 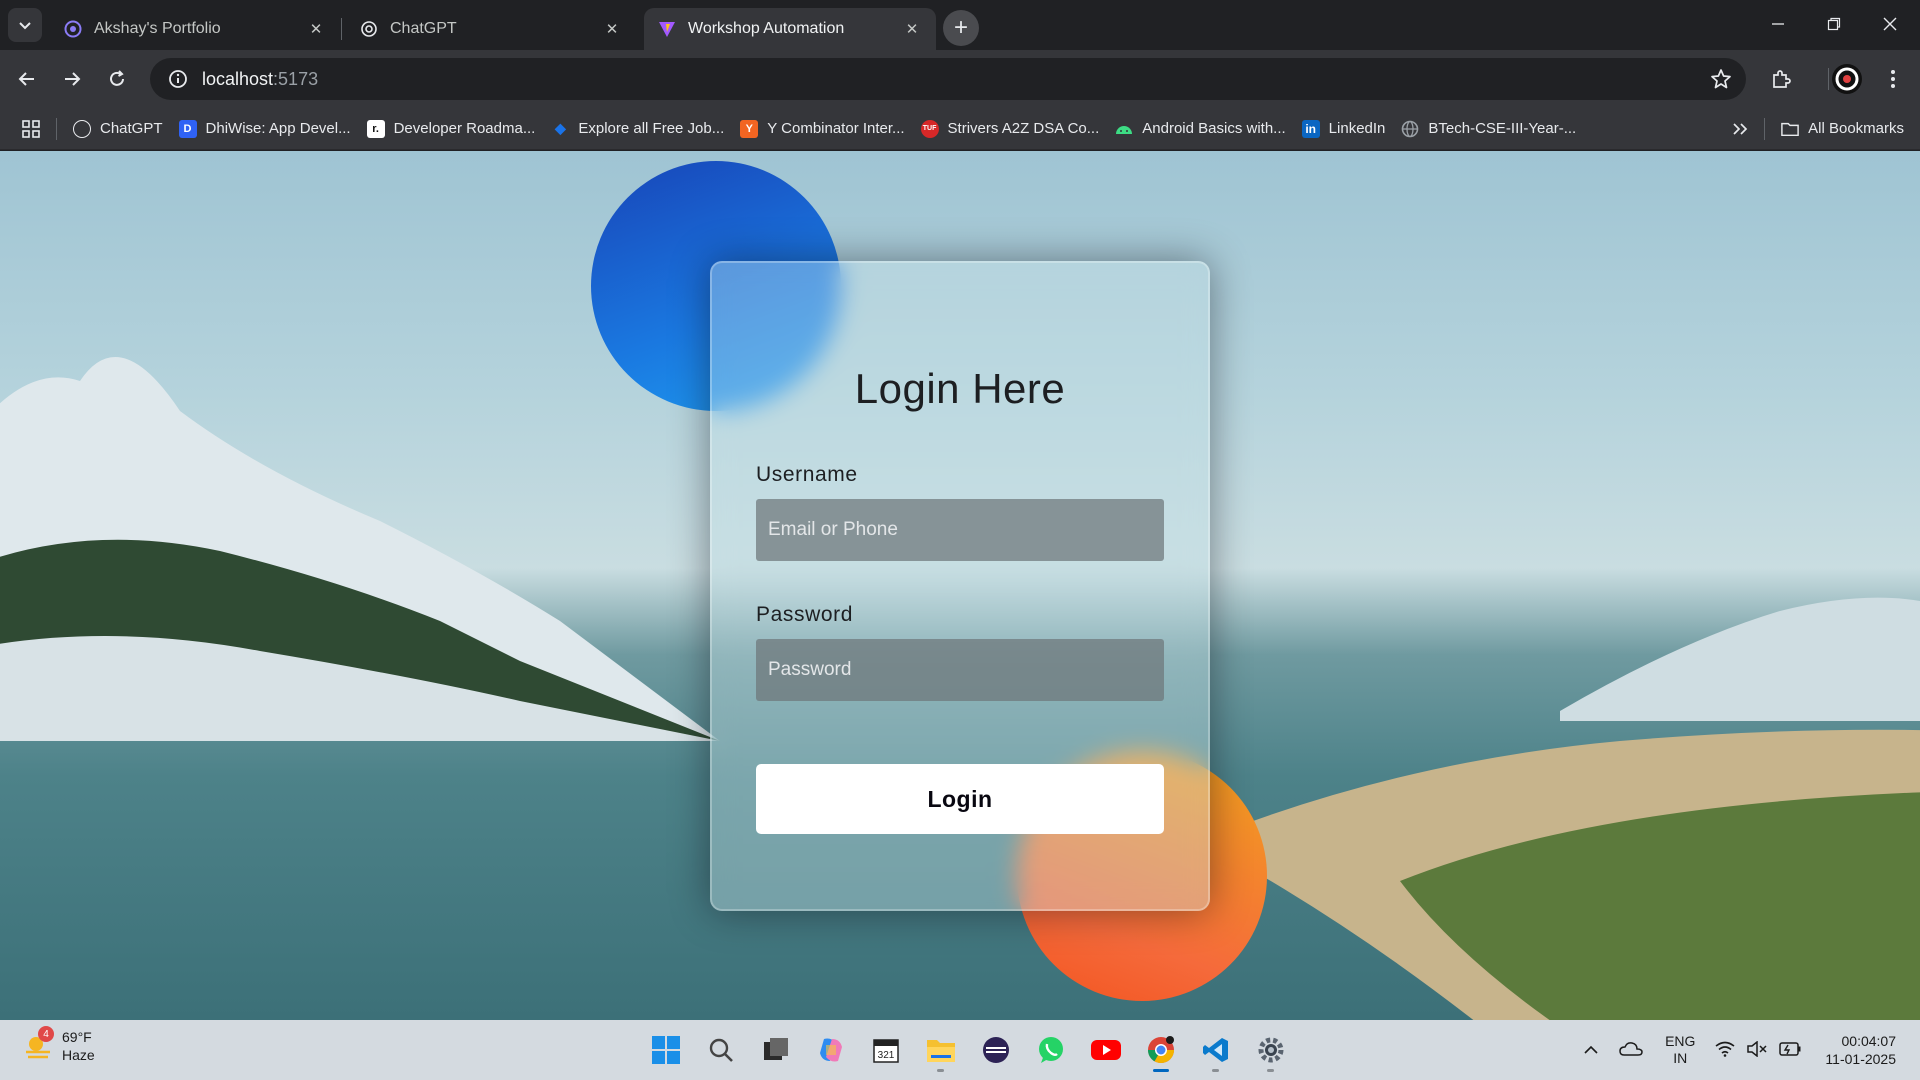 I want to click on tab-search-button, so click(x=25, y=25).